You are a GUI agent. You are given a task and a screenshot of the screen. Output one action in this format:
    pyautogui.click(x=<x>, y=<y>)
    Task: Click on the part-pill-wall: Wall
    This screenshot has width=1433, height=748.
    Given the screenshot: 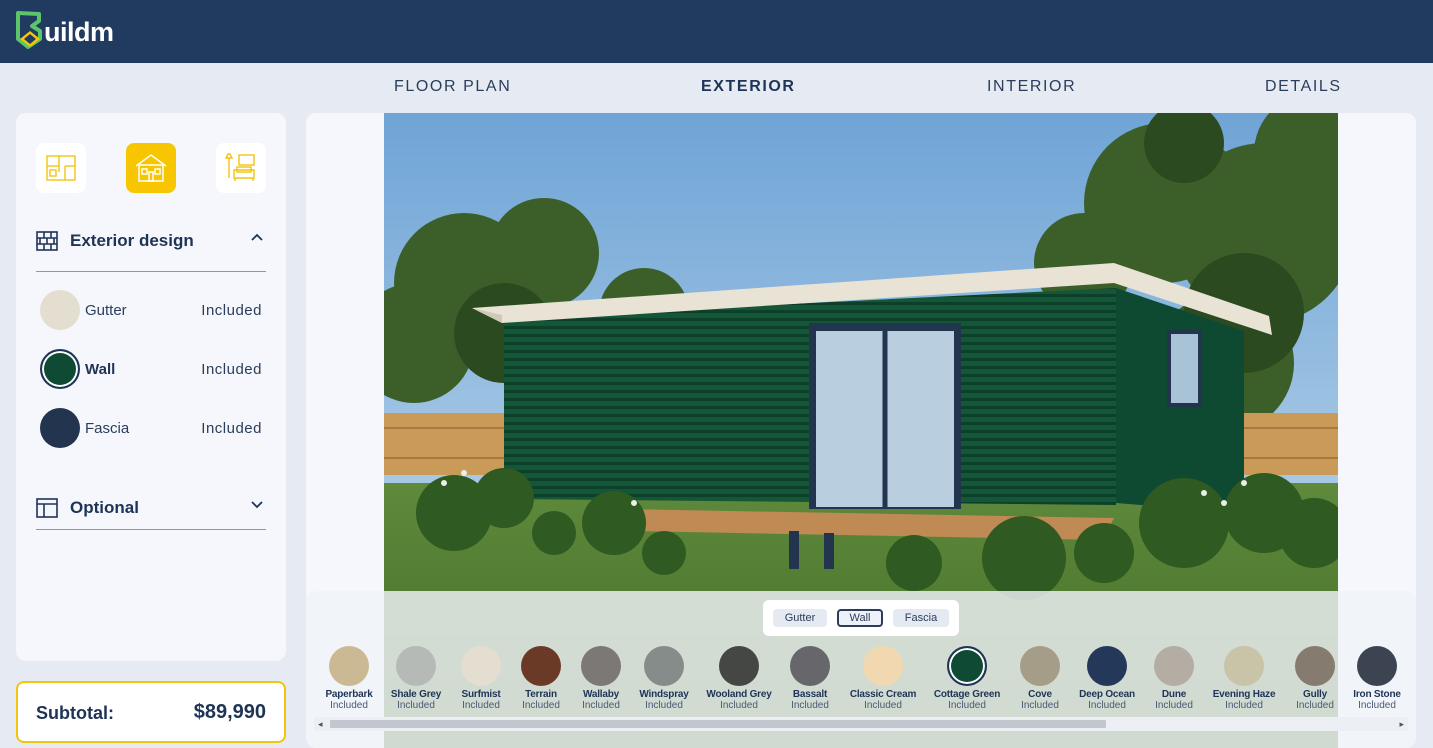 What is the action you would take?
    pyautogui.click(x=860, y=618)
    